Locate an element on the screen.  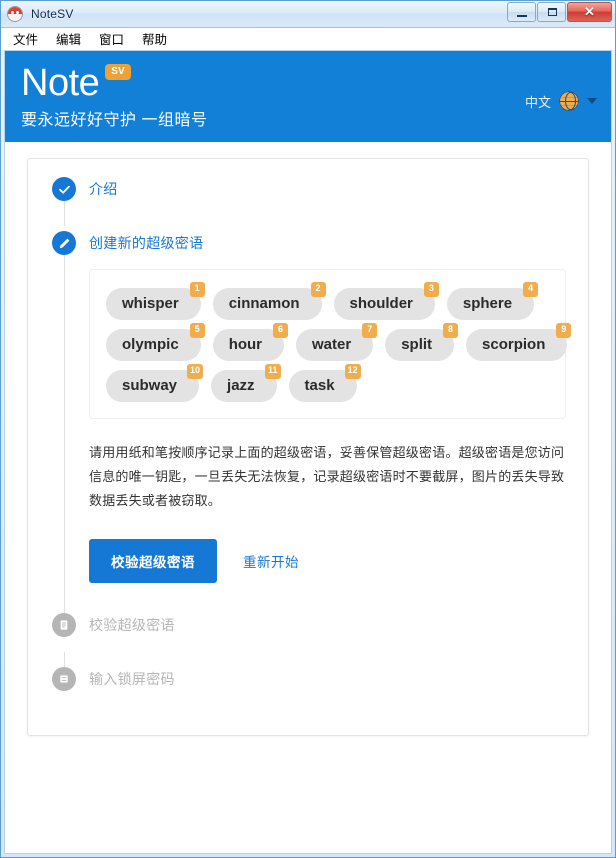
restart-link: 重新开始 is located at coordinates (271, 561).